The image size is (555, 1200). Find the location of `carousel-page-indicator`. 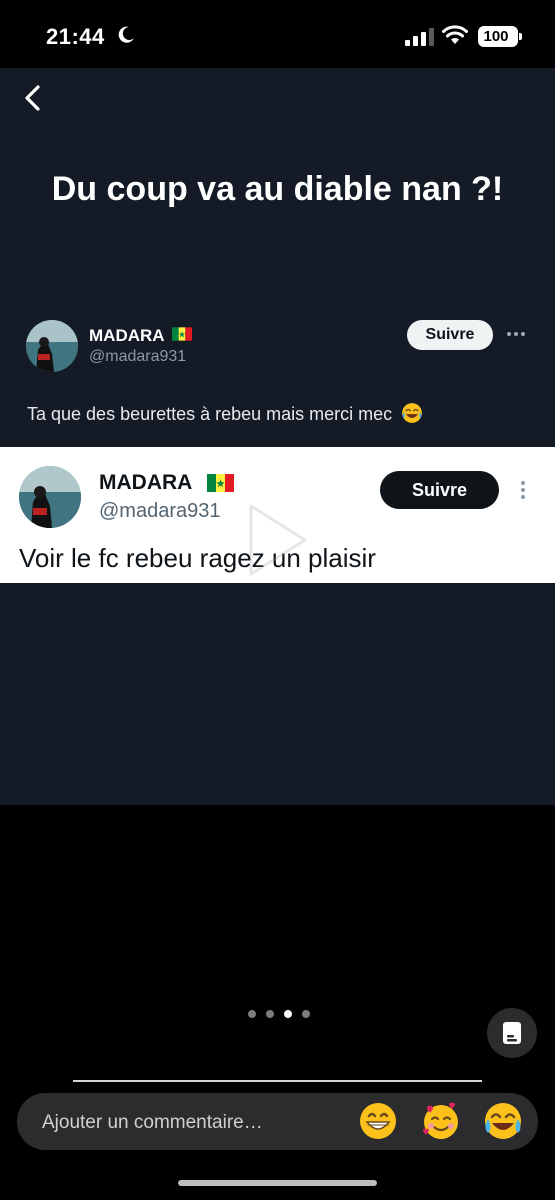

carousel-page-indicator is located at coordinates (280, 1015).